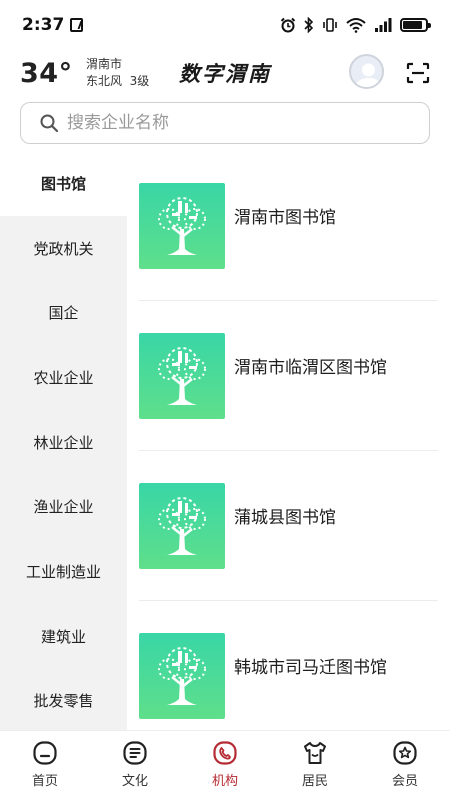  I want to click on temperature: 34°, so click(46, 73).